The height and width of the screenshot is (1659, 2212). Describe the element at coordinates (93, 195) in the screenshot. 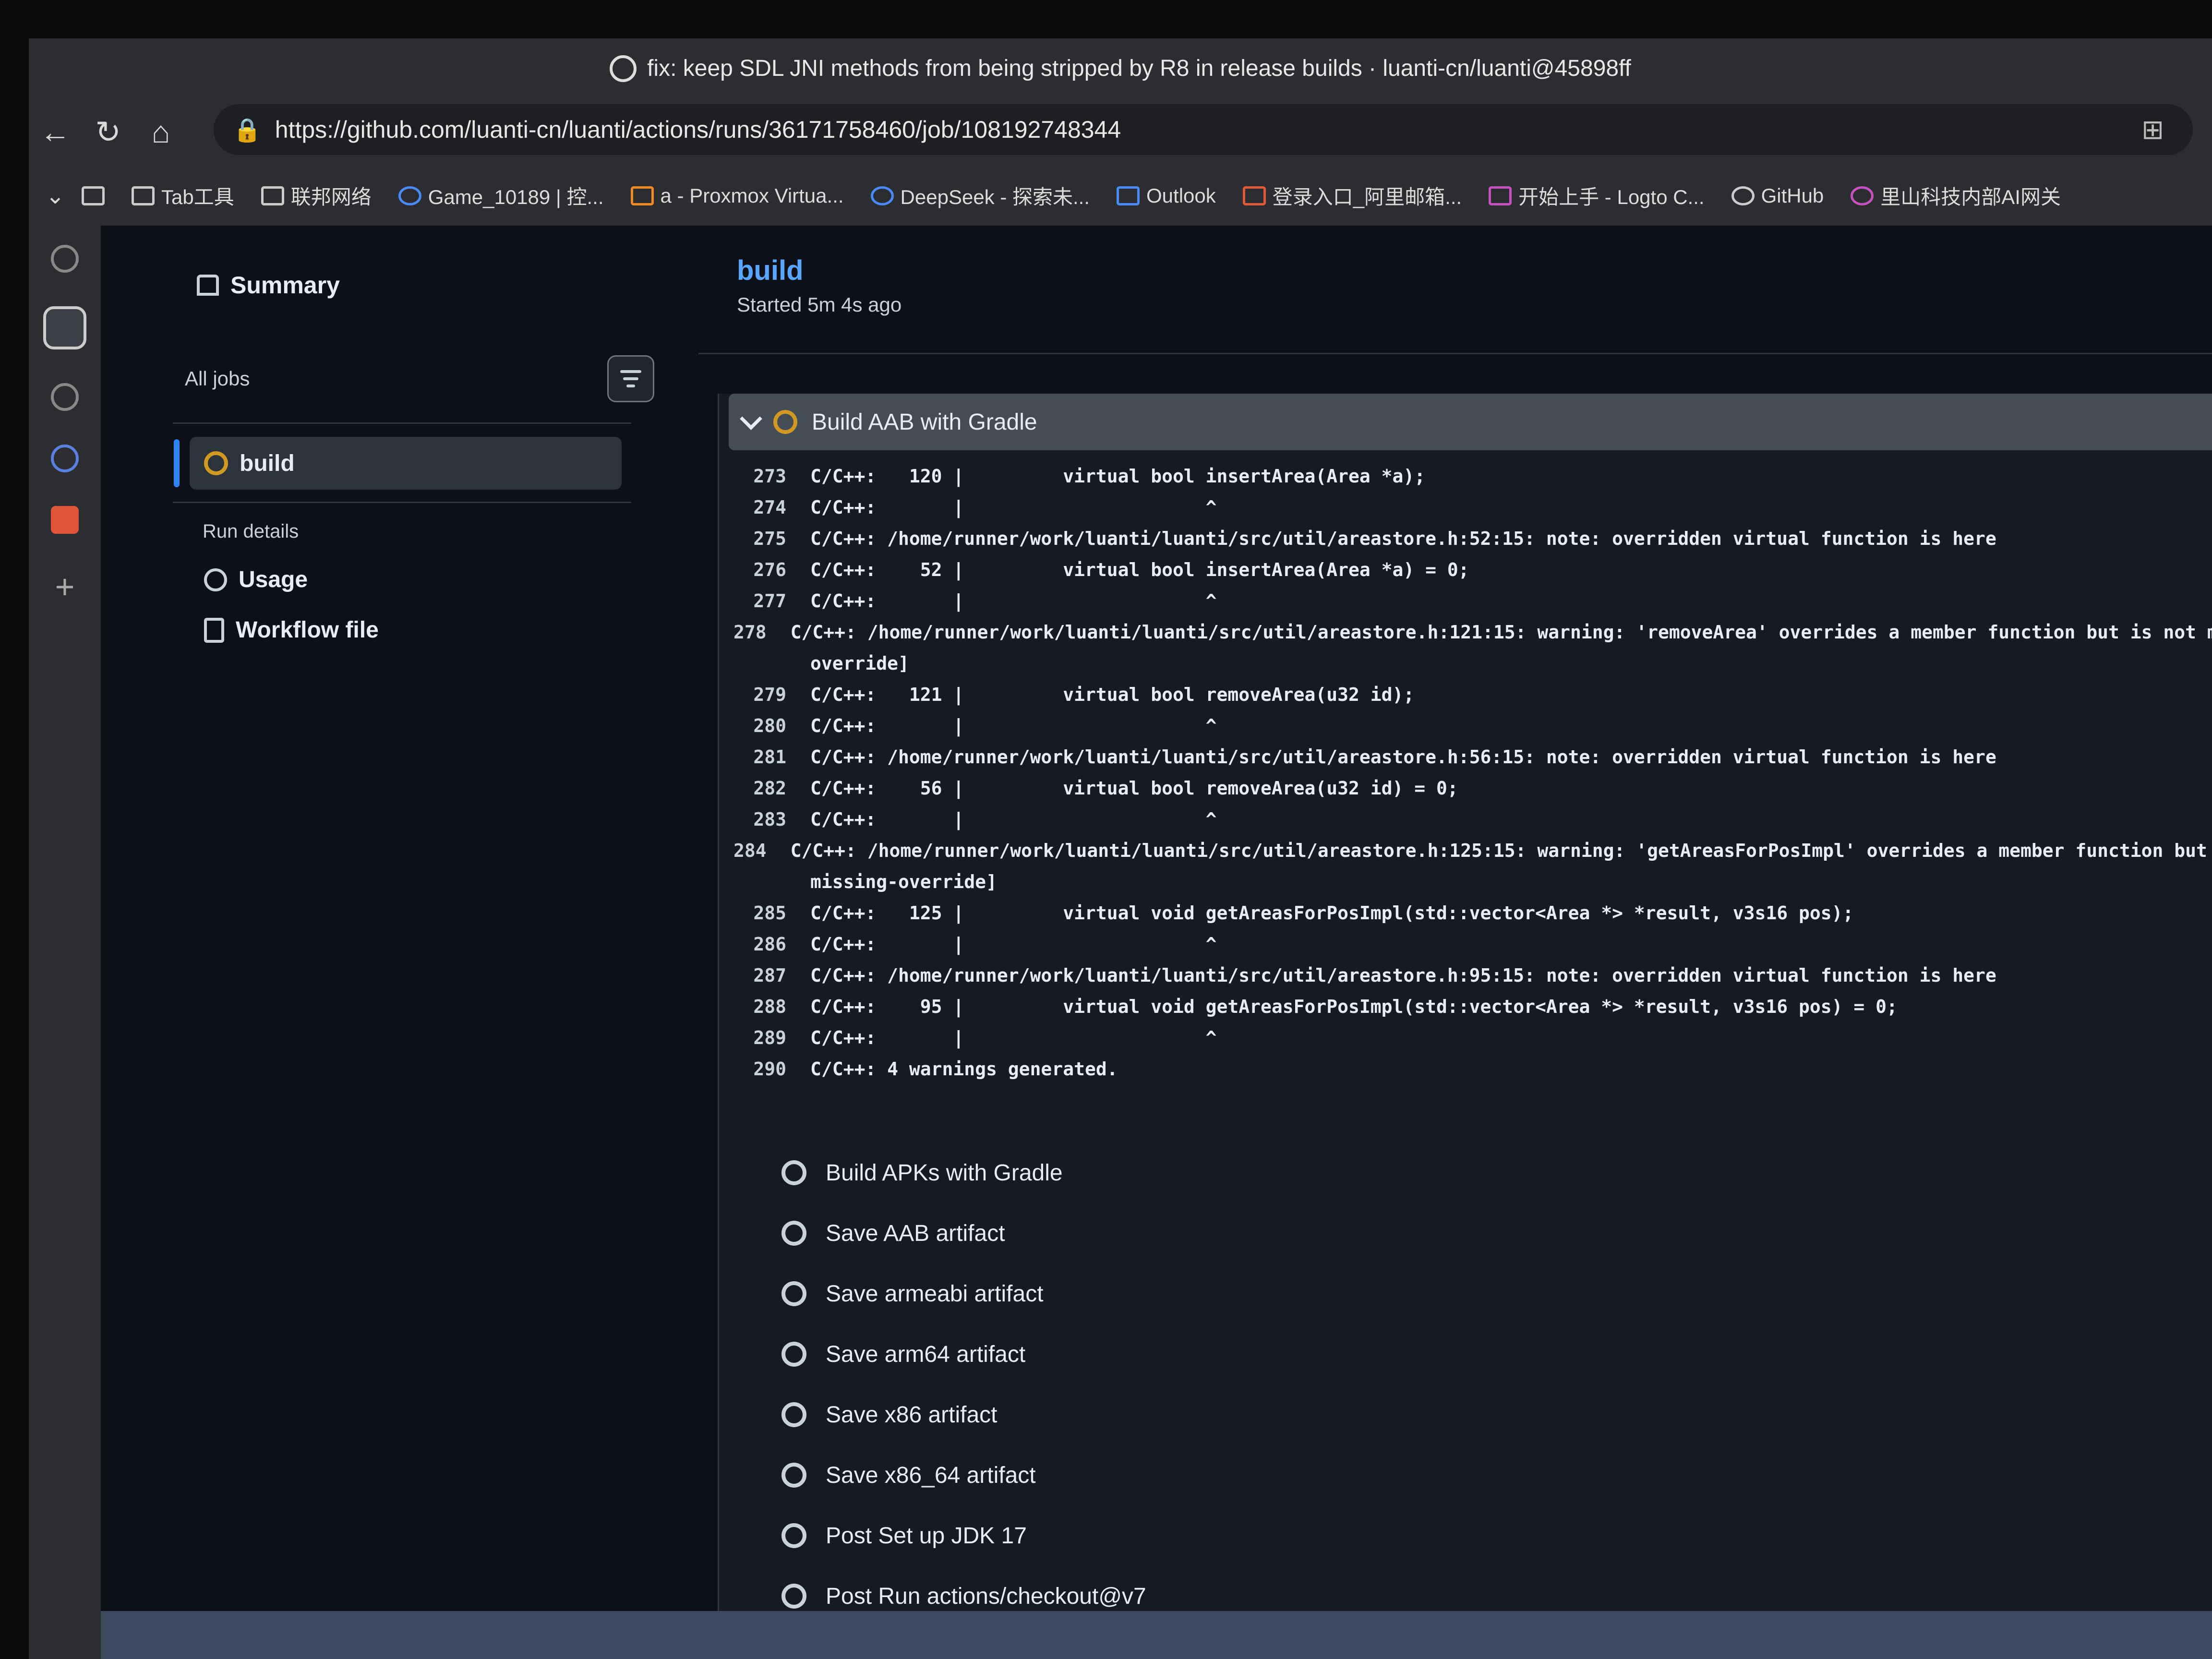

I see `bookmark-reading-list` at that location.